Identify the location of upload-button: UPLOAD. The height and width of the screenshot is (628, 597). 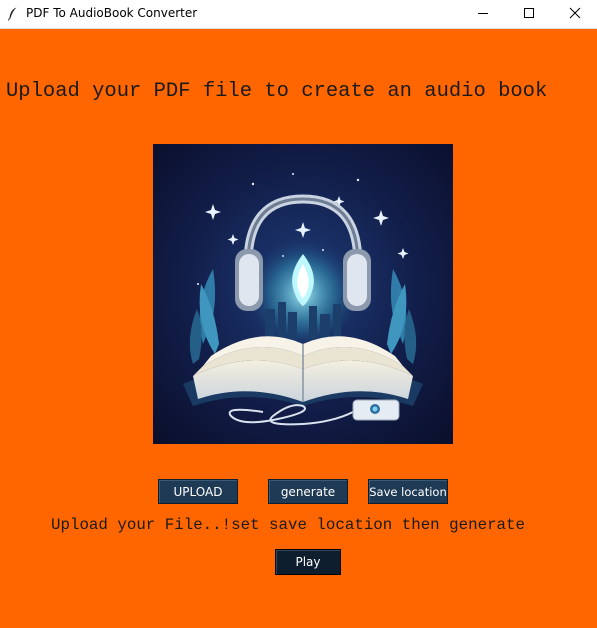
(198, 491).